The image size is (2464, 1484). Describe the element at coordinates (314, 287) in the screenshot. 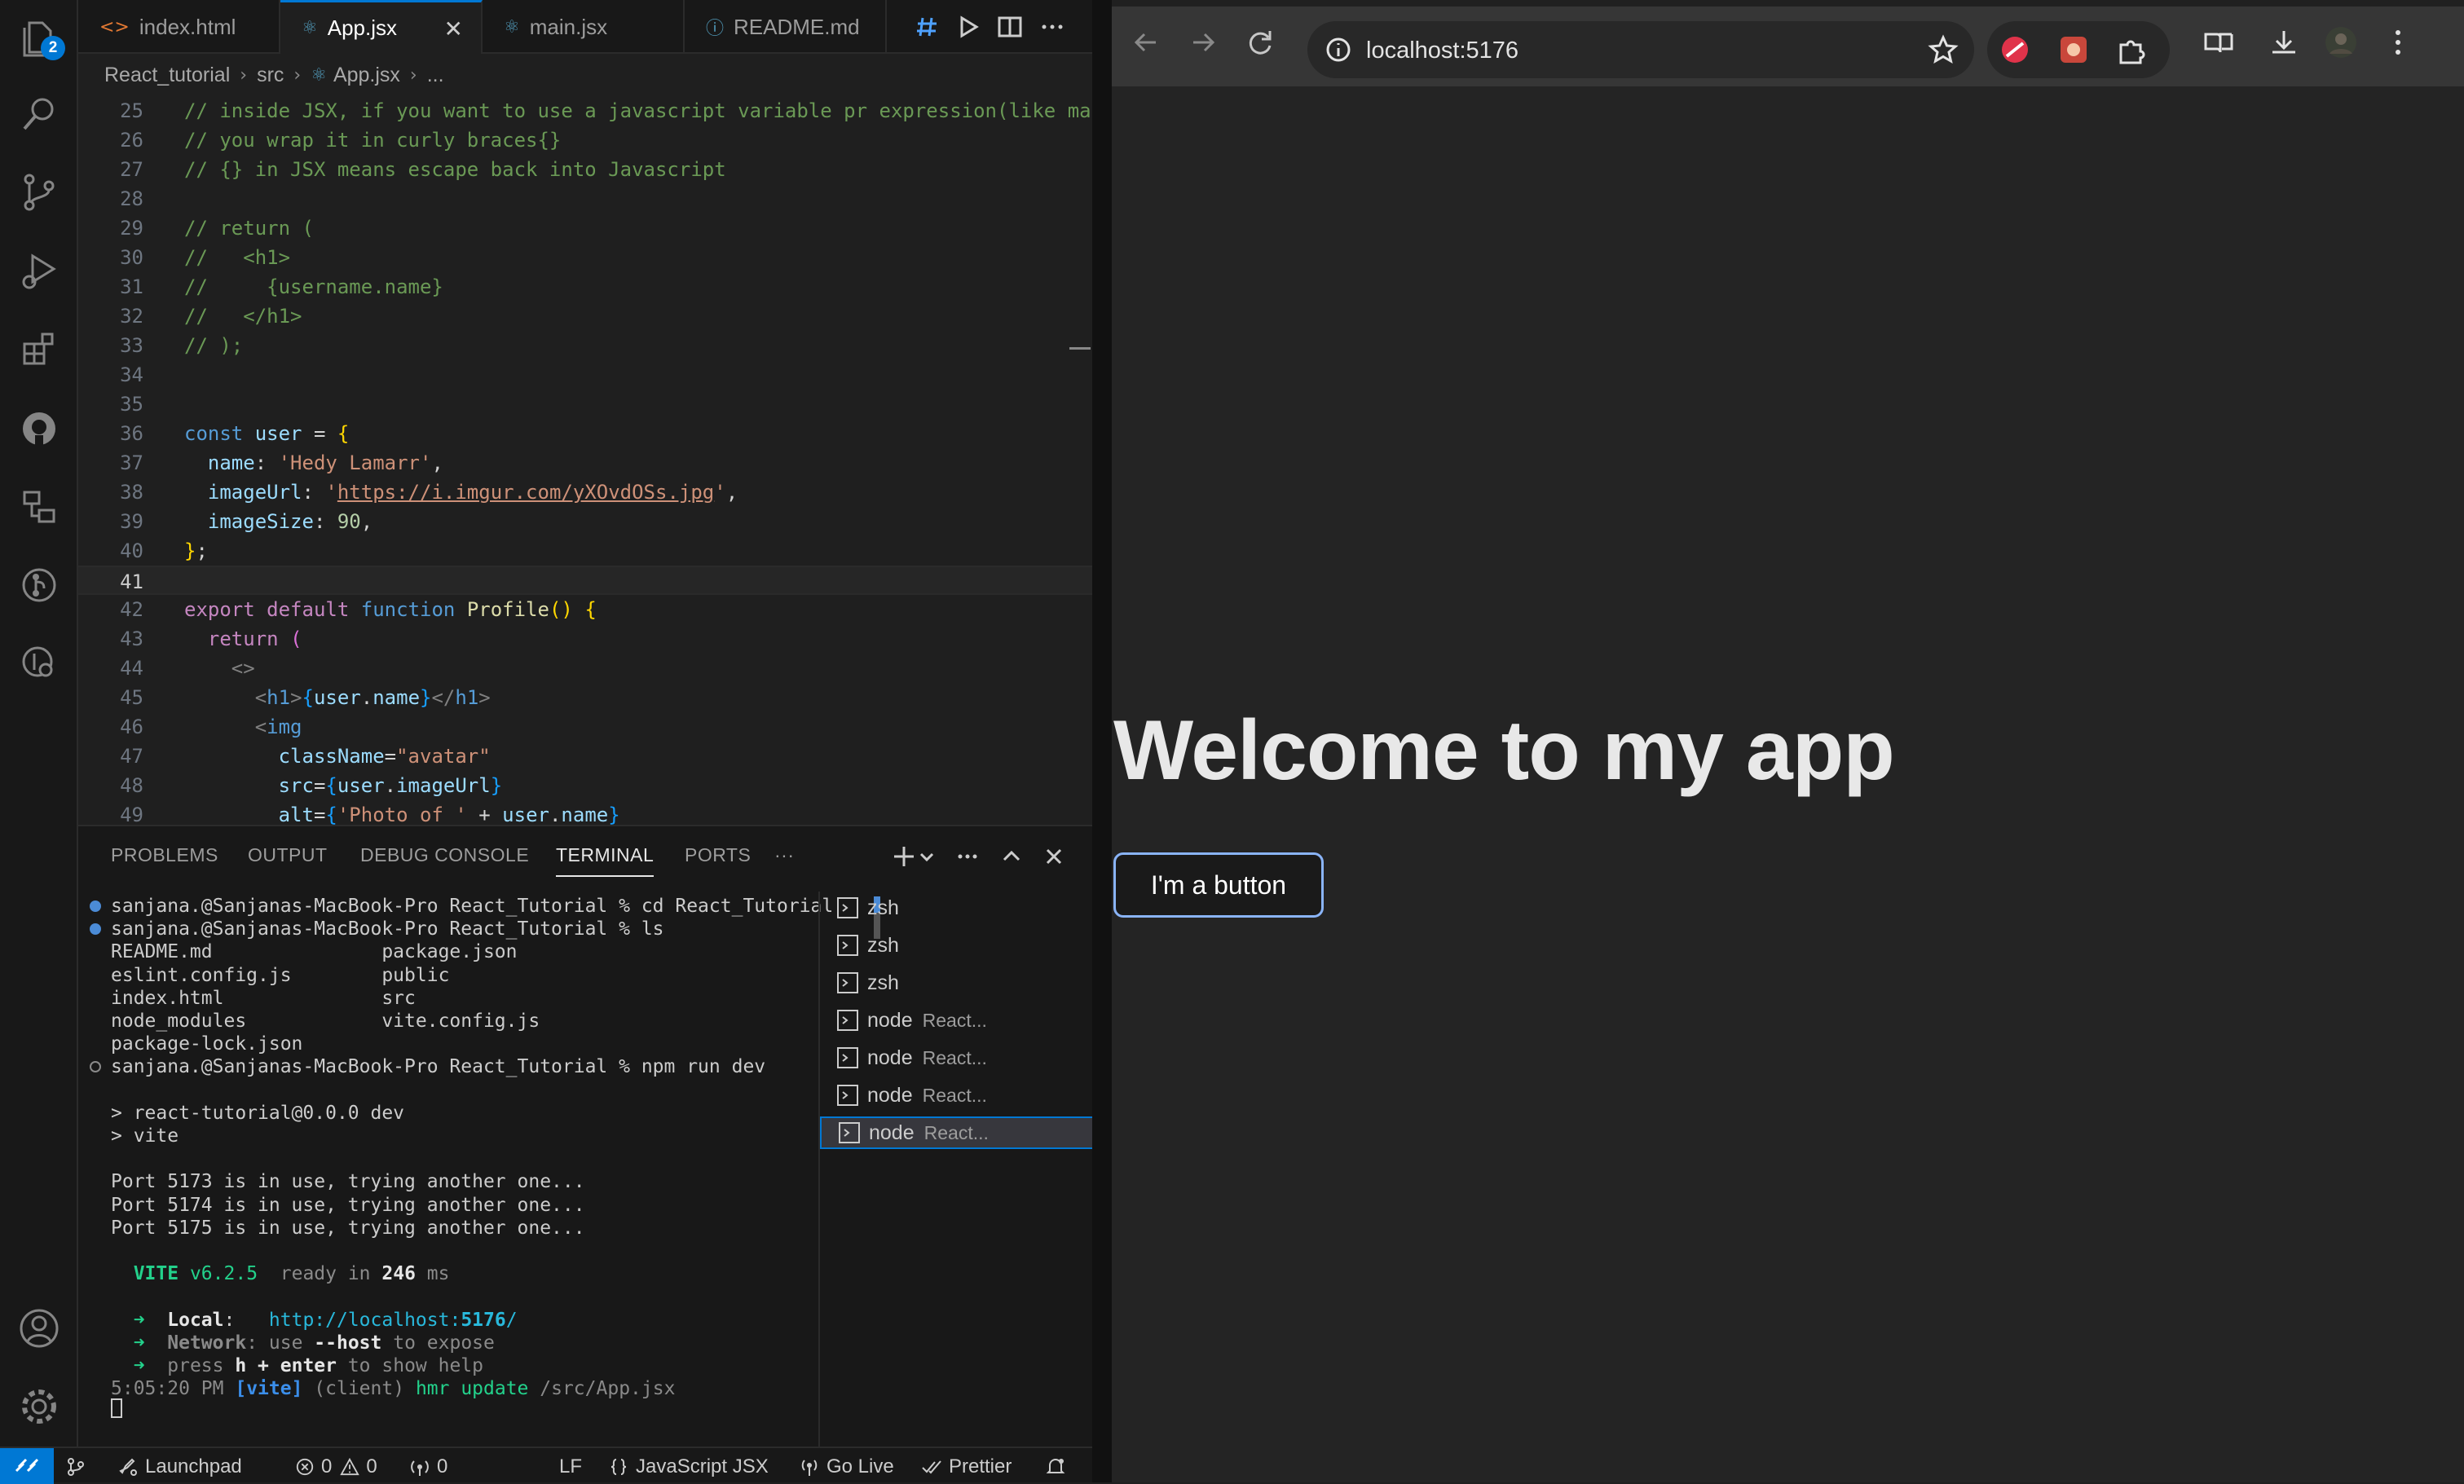

I see `code-text: // {username.name}` at that location.